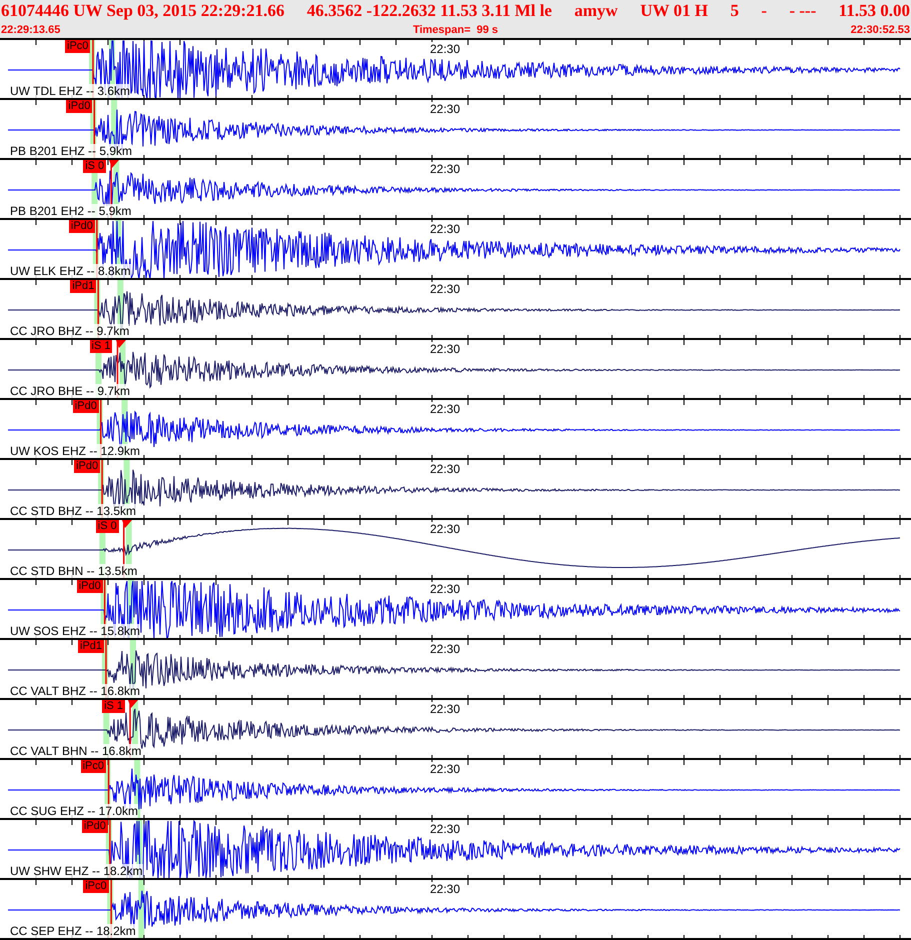 The width and height of the screenshot is (911, 940). What do you see at coordinates (76, 871) in the screenshot?
I see `trace-label: UW SHW EHZ -- 18.2km` at bounding box center [76, 871].